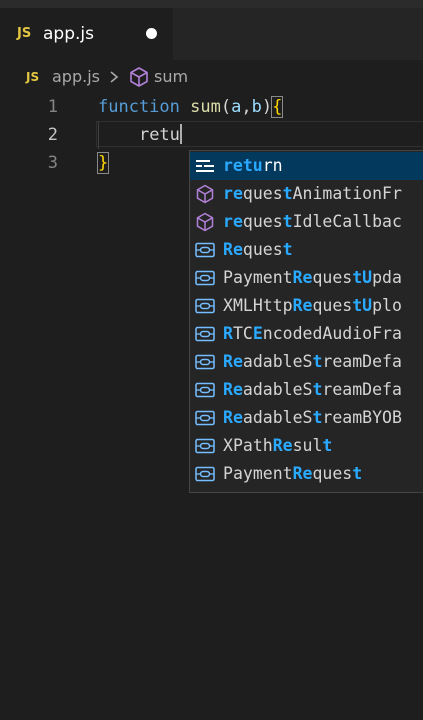 Image resolution: width=423 pixels, height=720 pixels. Describe the element at coordinates (293, 473) in the screenshot. I see `suggestion-label: PaymentRequest` at that location.